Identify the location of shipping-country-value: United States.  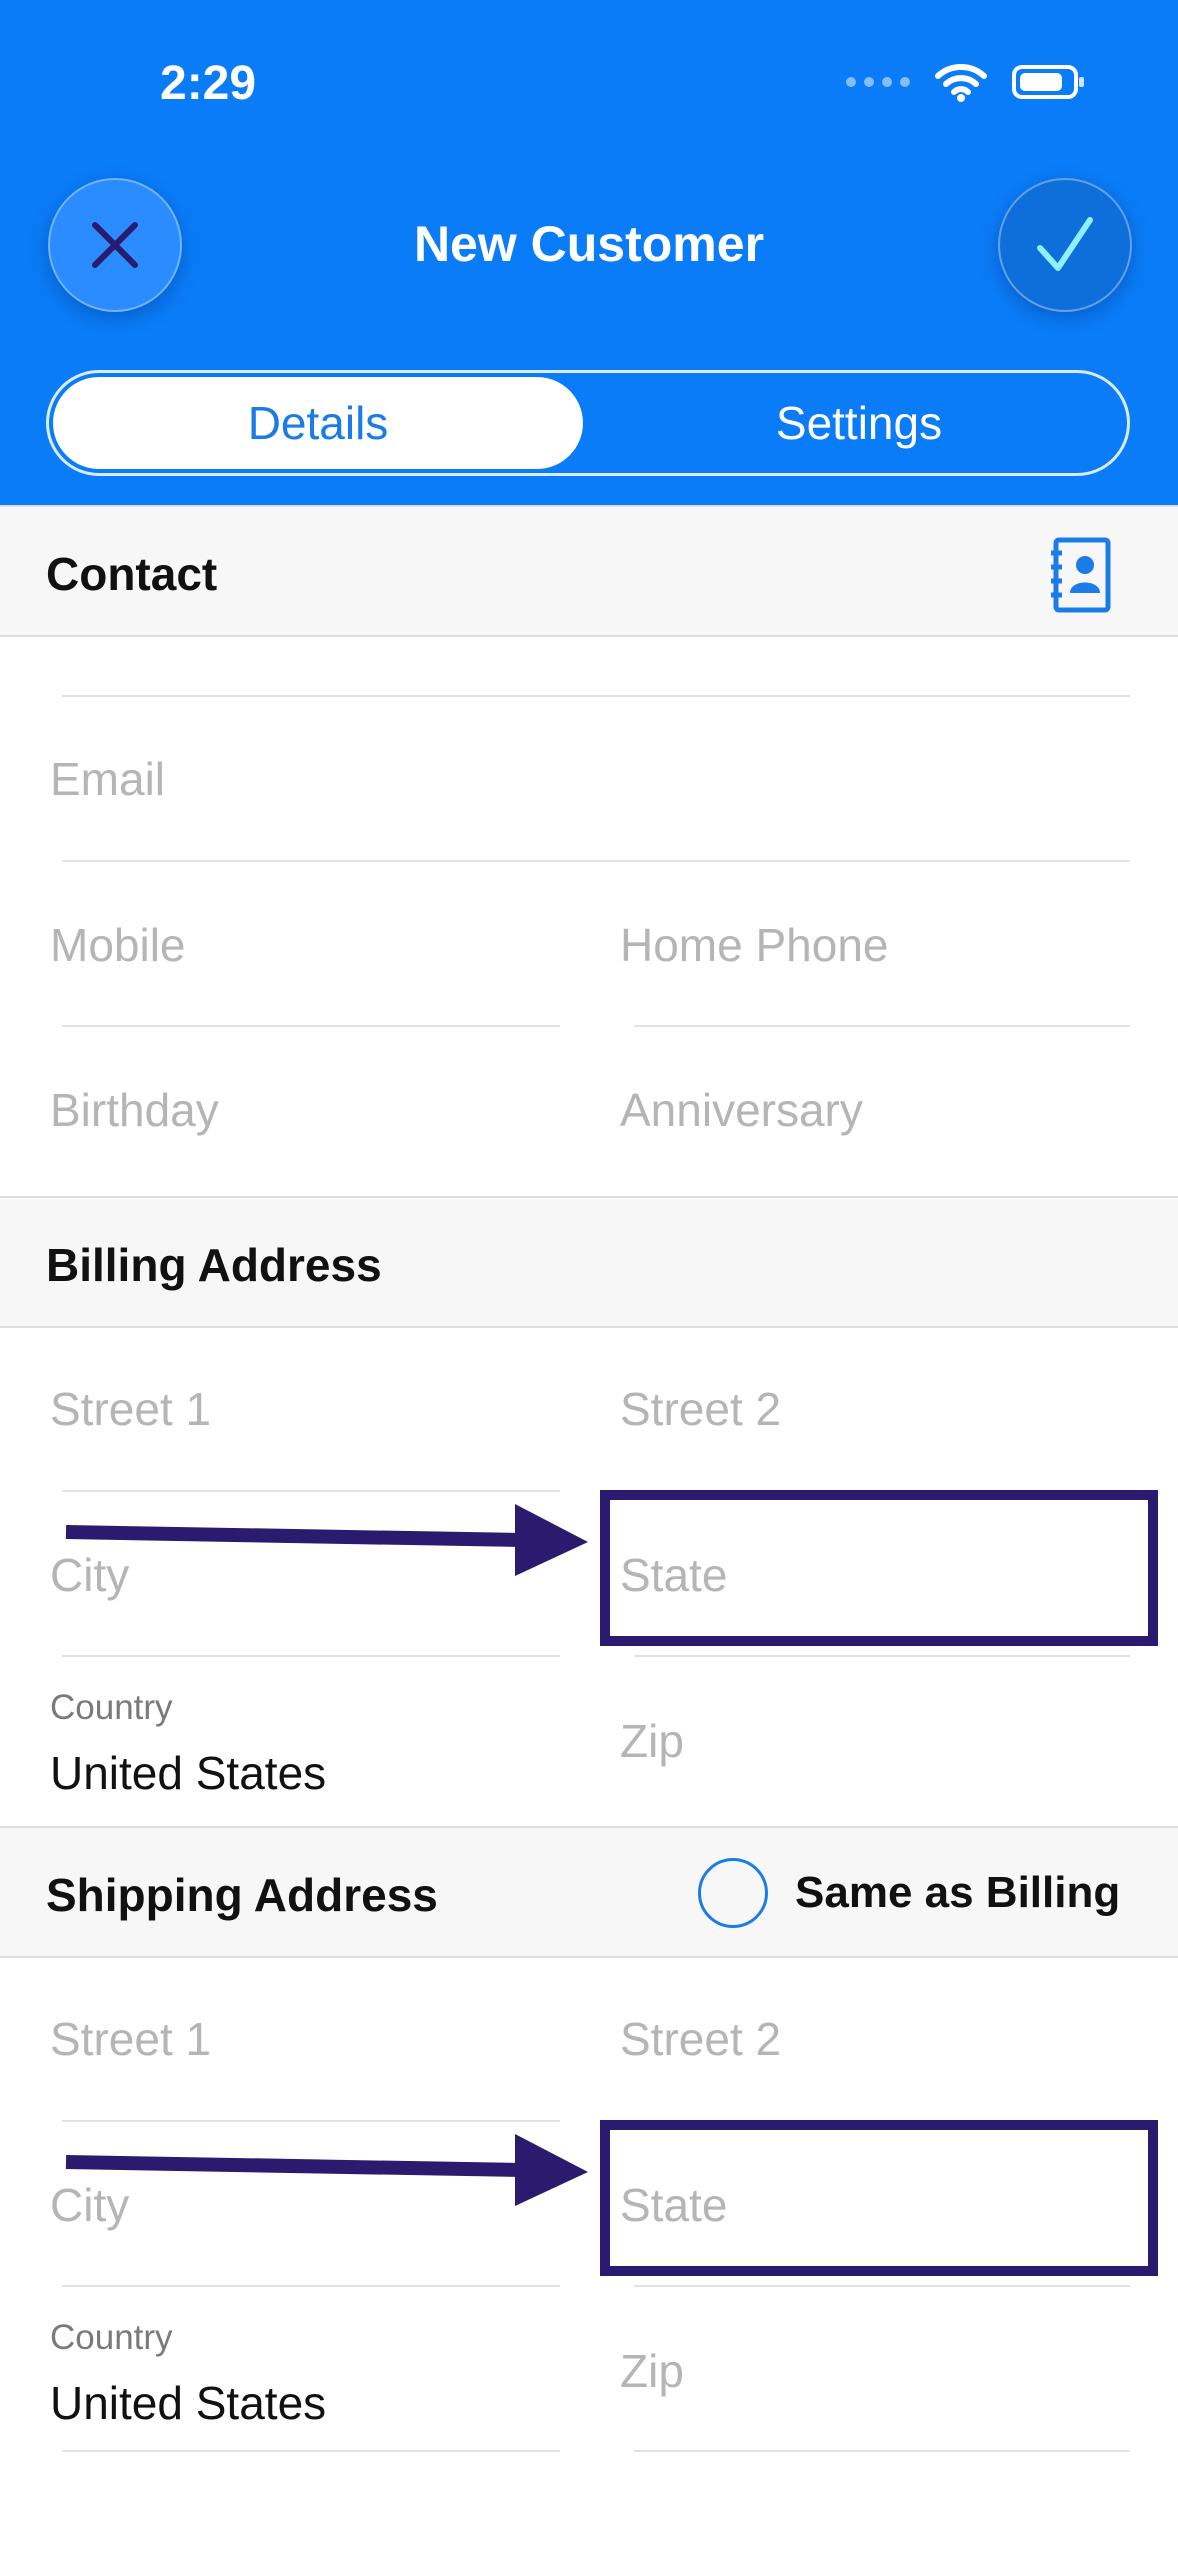
(188, 2403).